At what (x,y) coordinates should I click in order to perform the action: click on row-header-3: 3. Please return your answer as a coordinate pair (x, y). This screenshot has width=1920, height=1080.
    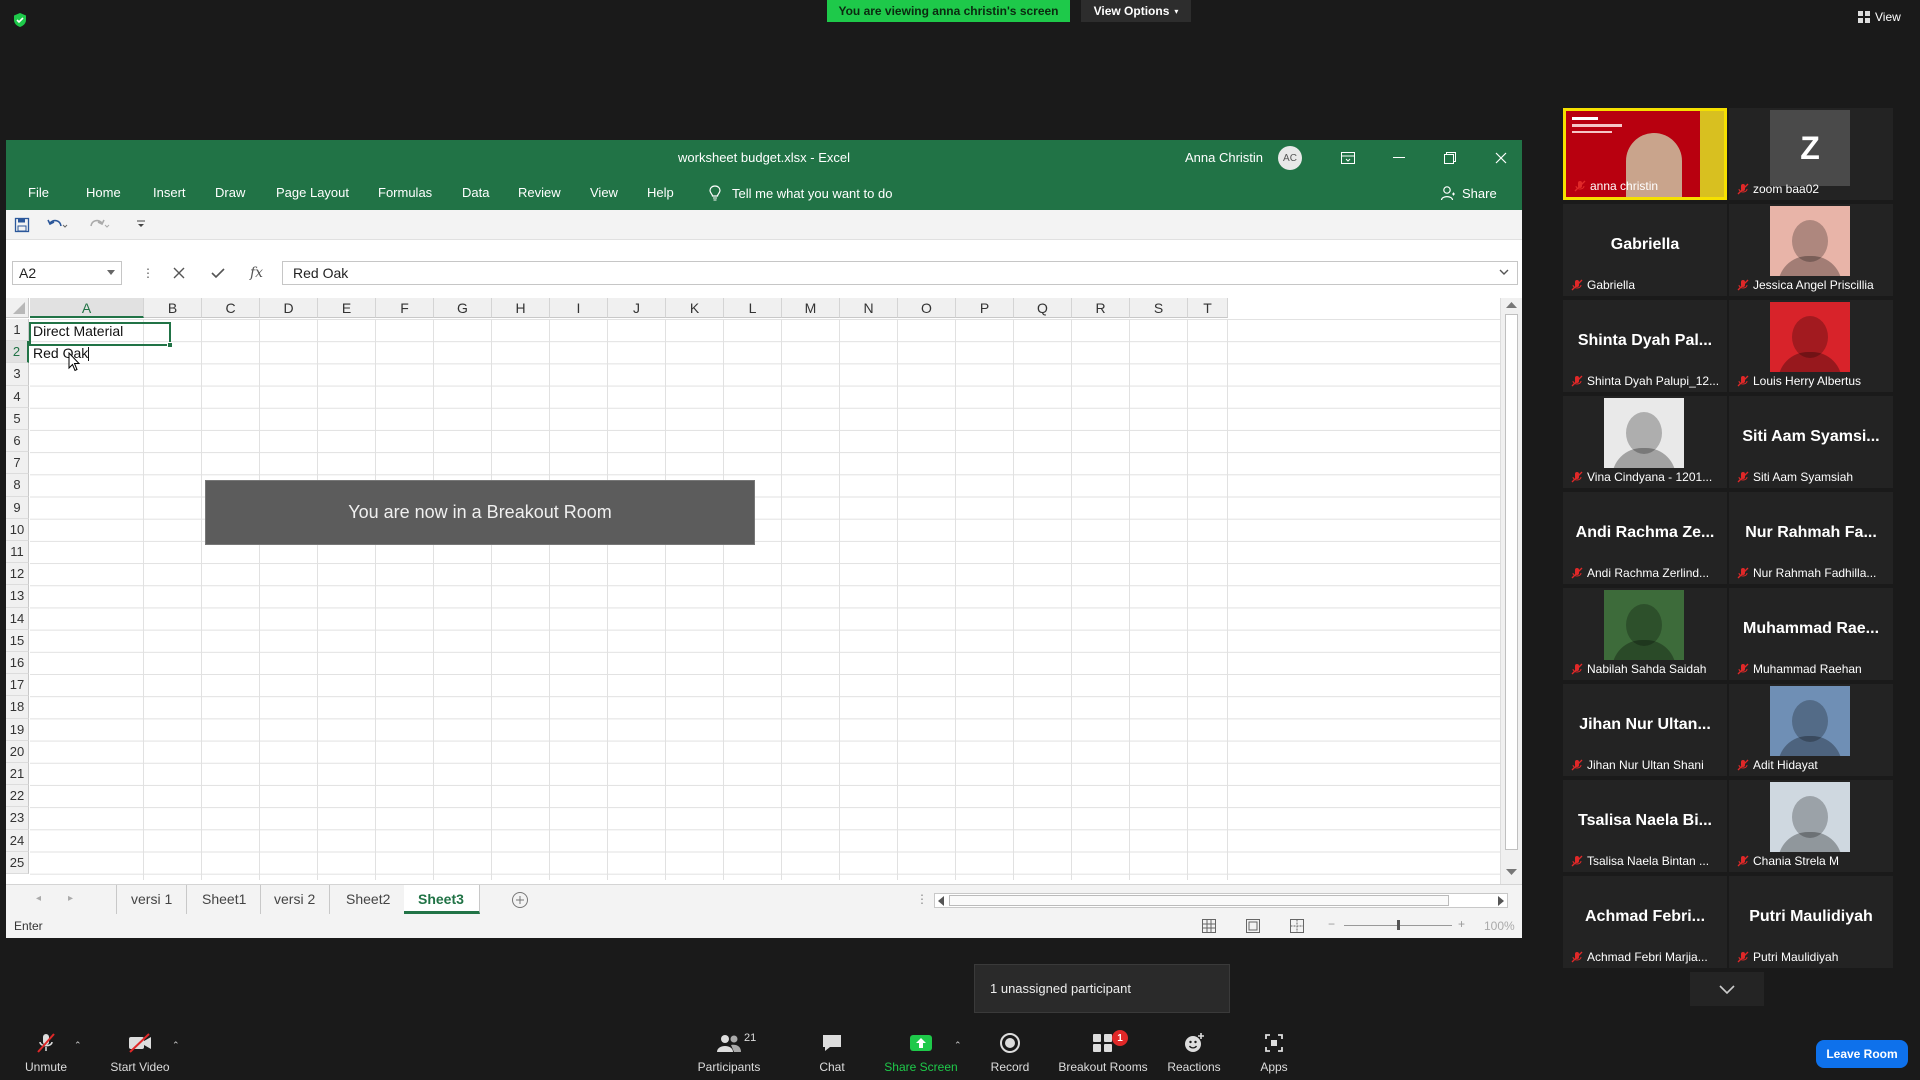
    Looking at the image, I should click on (17, 374).